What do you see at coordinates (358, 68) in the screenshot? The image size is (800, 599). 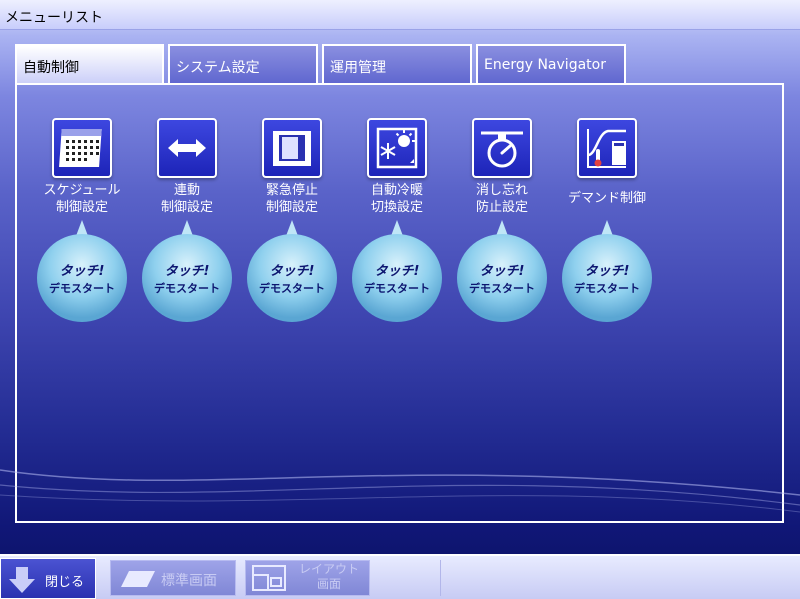 I see `tab-label: 運用管理` at bounding box center [358, 68].